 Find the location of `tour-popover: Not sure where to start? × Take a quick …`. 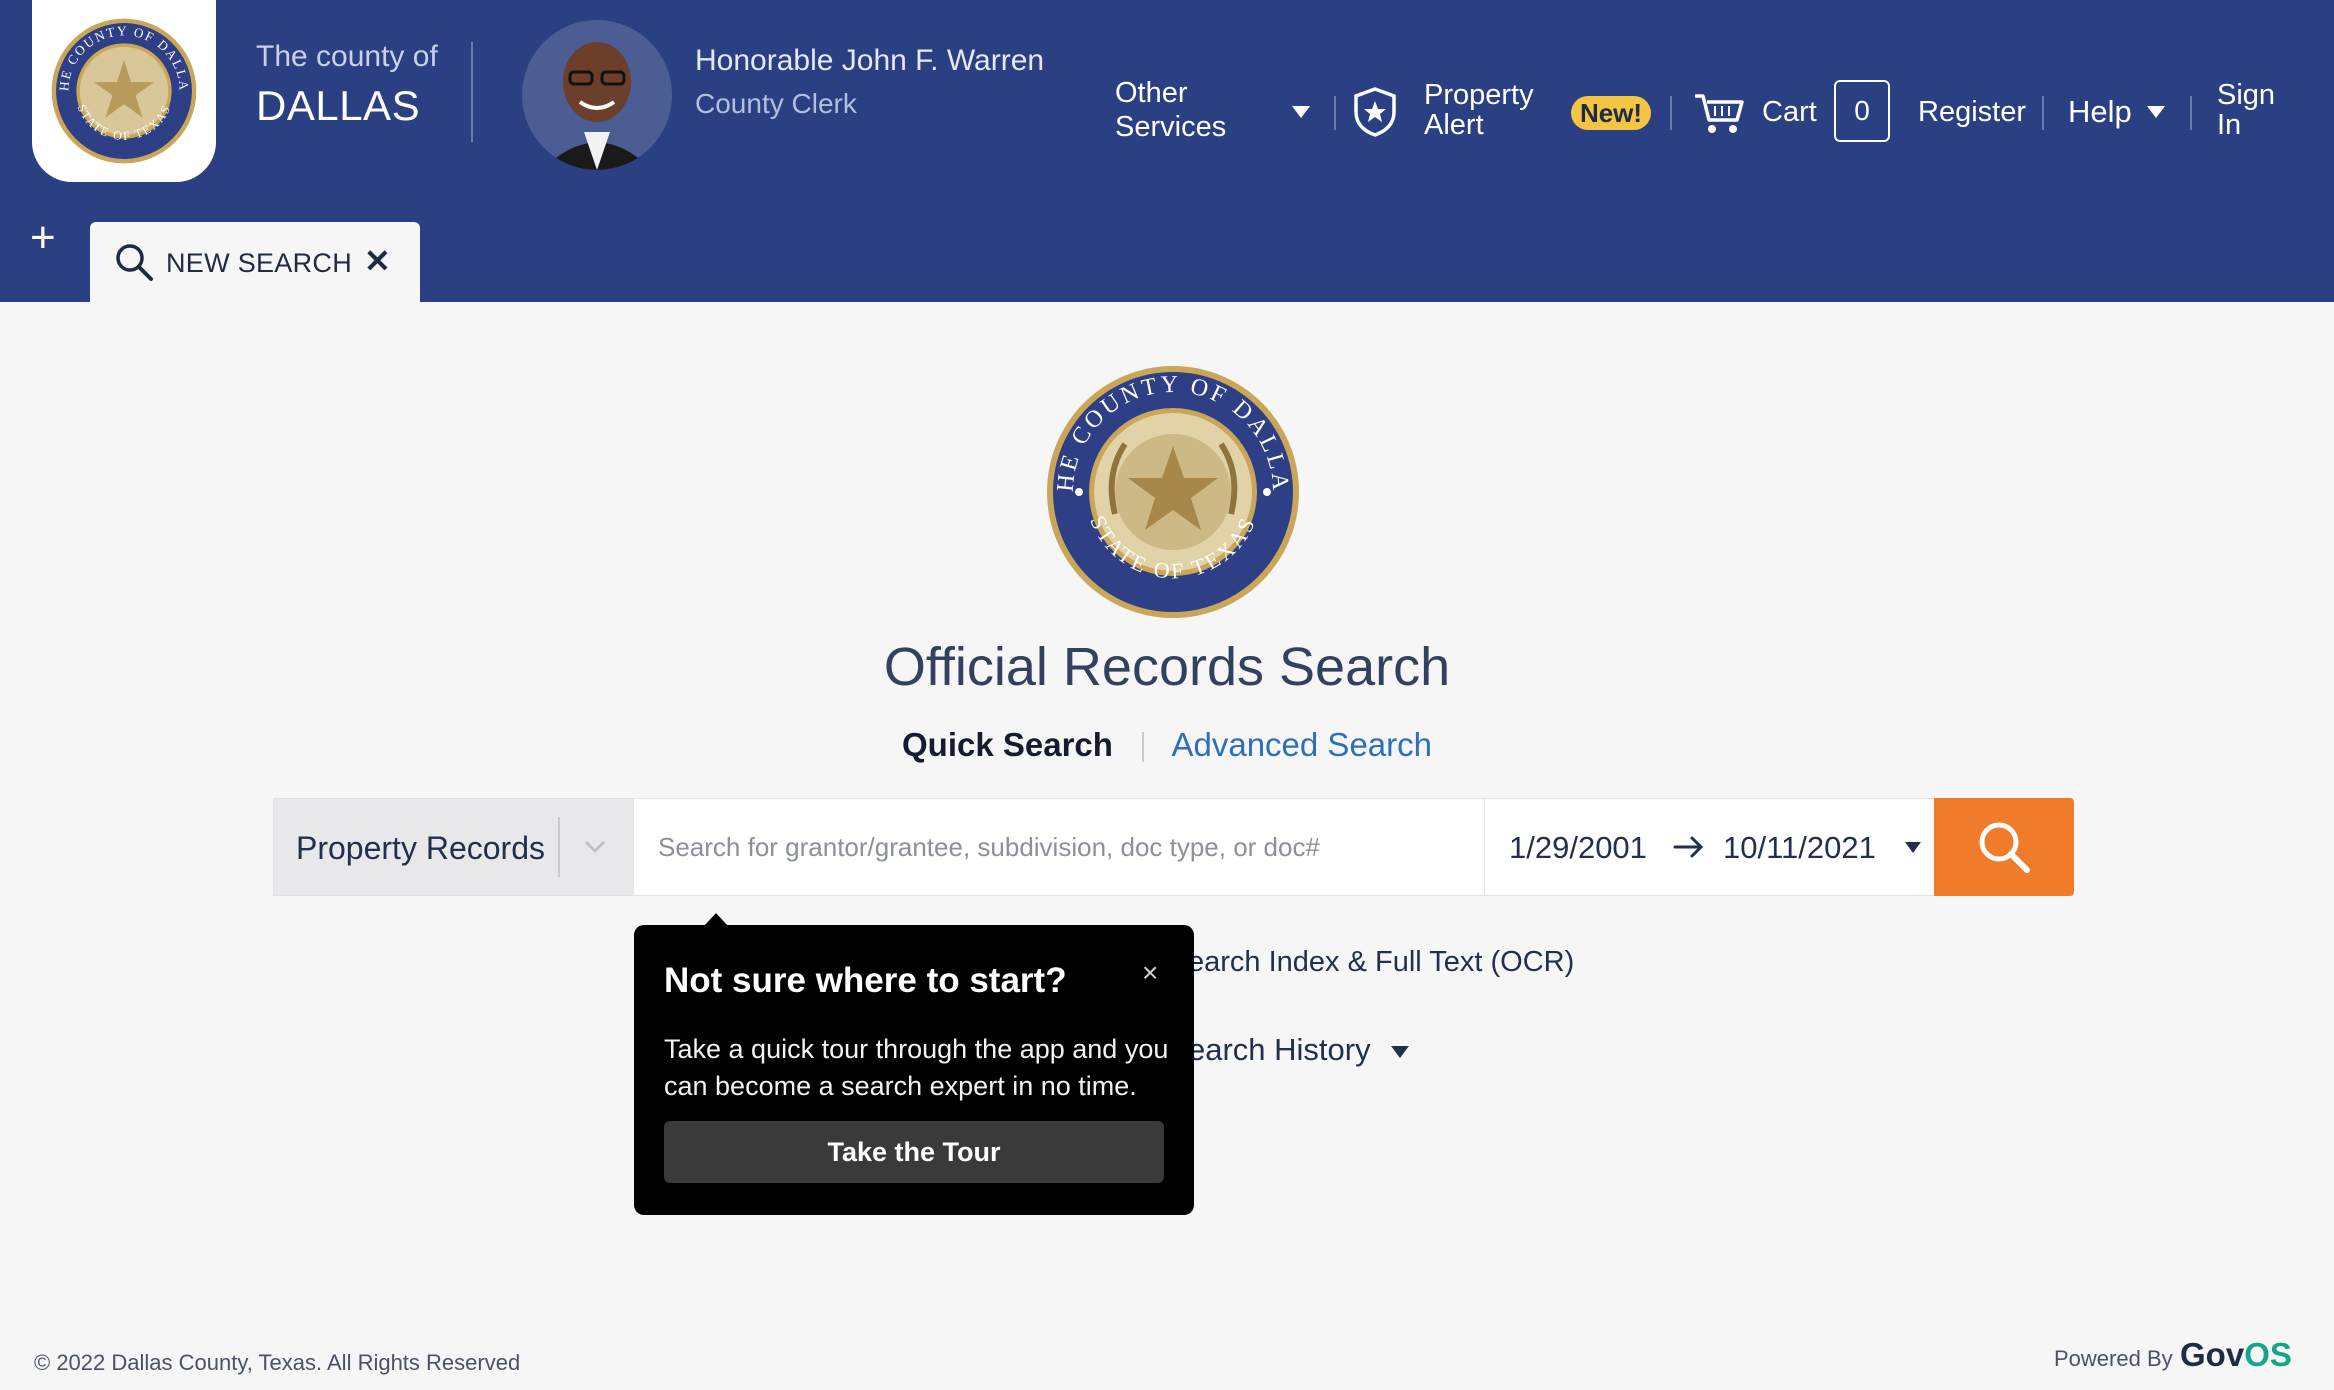

tour-popover: Not sure where to start? × Take a quick … is located at coordinates (914, 1070).